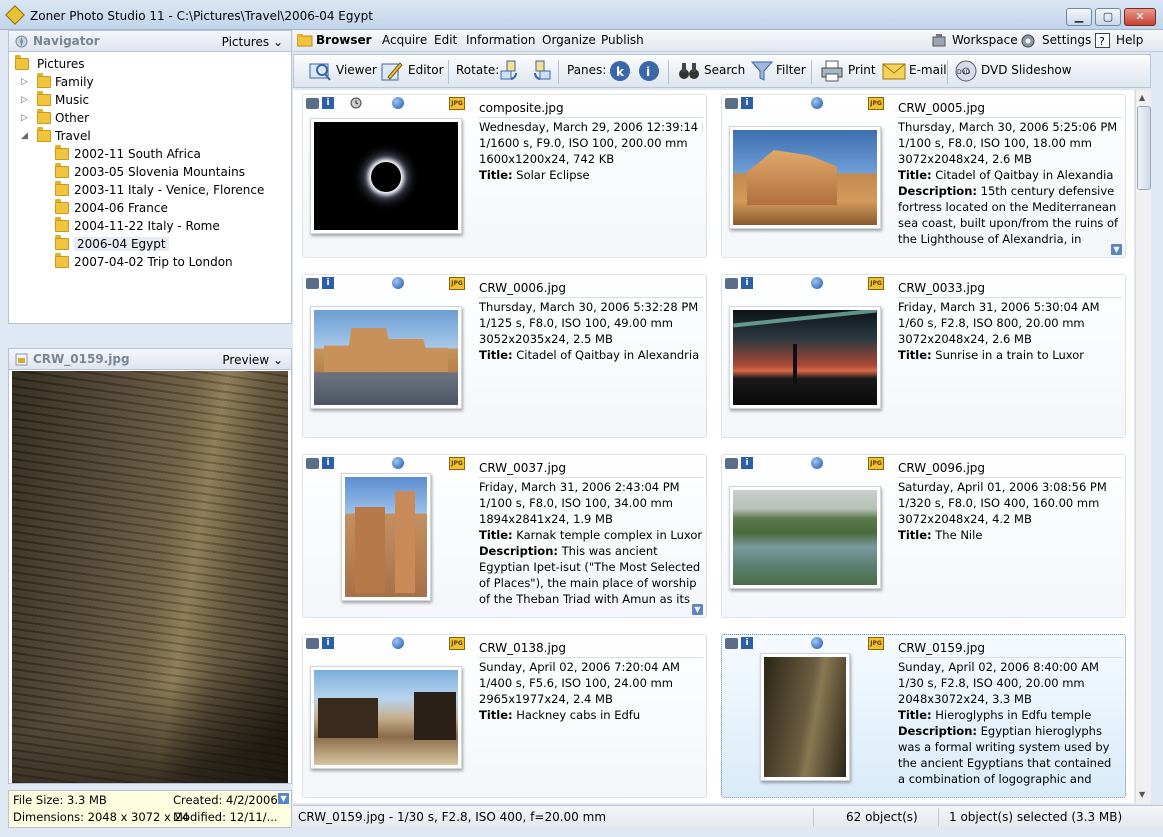 Image resolution: width=1163 pixels, height=837 pixels. Describe the element at coordinates (1079, 17) in the screenshot. I see `minimize-button: ▁` at that location.